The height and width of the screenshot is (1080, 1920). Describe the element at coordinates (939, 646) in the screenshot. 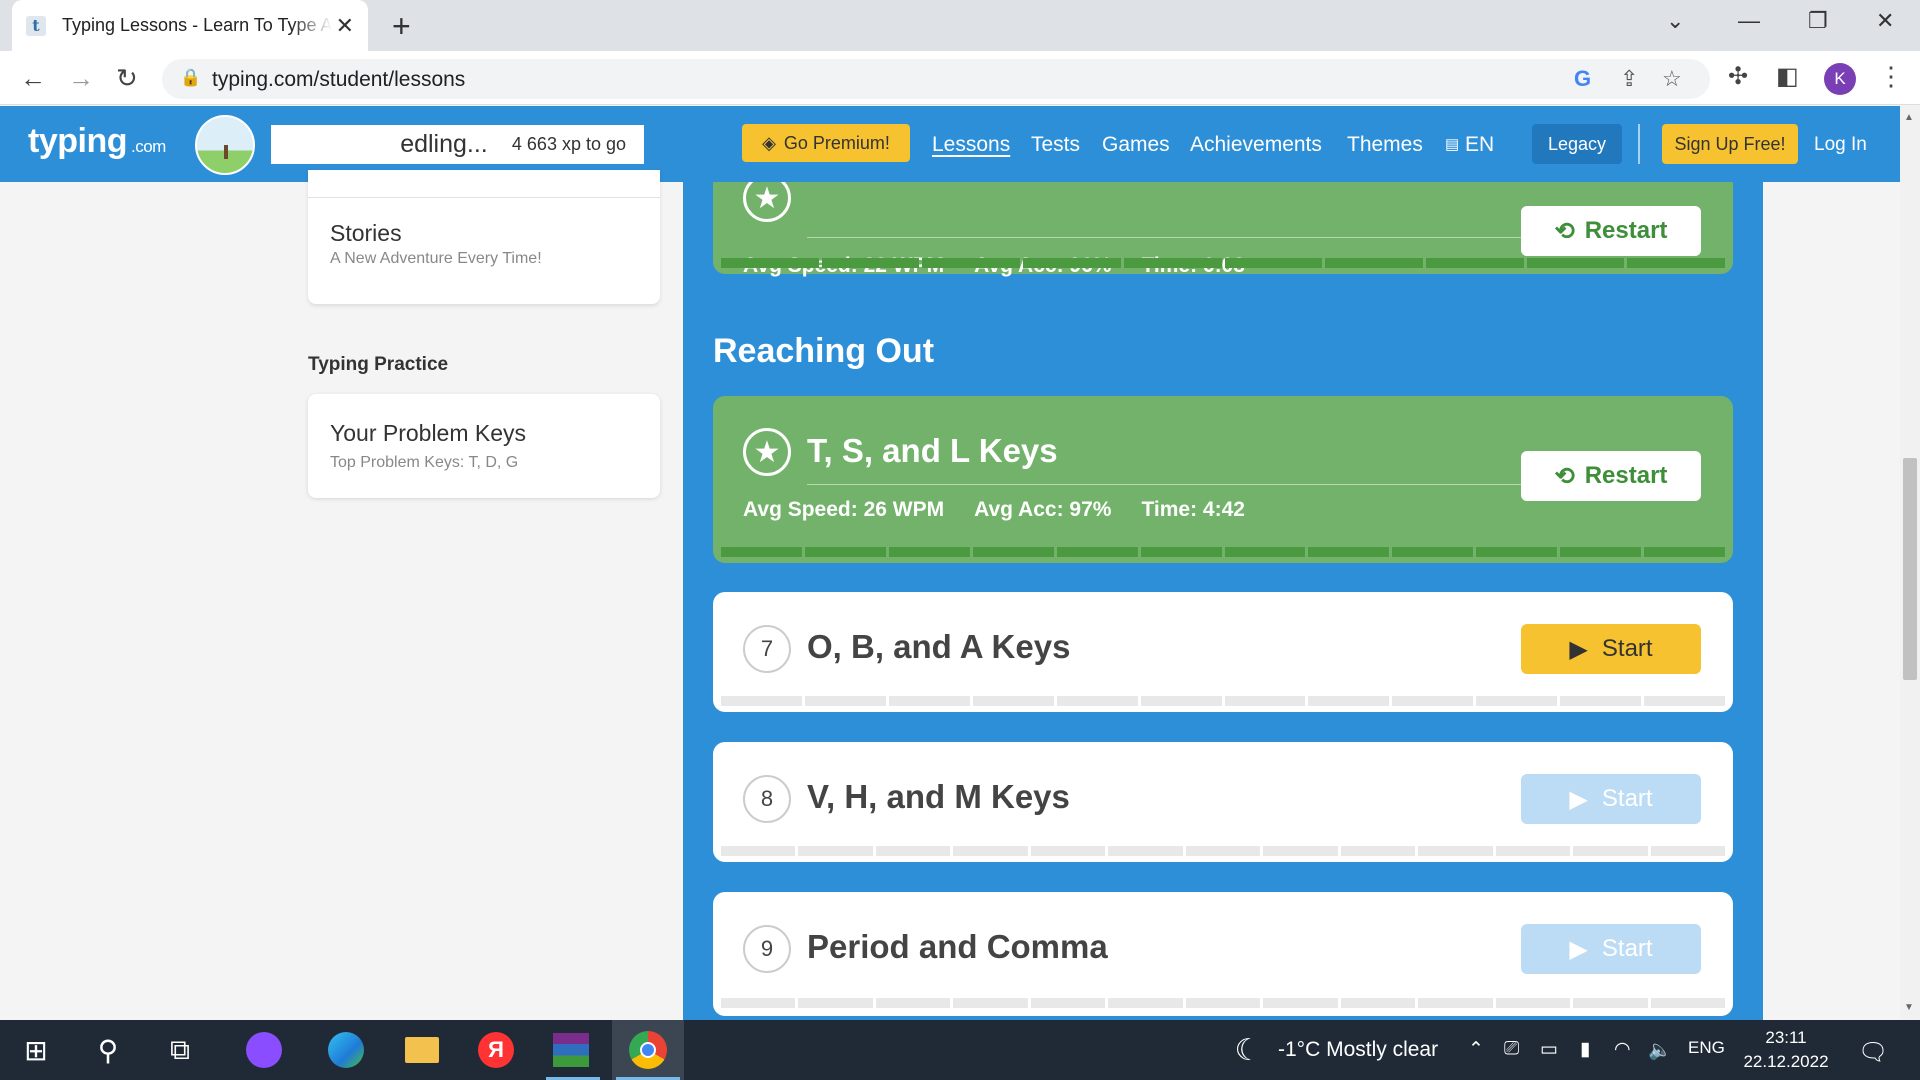

I see `lesson-title: O, B, and A Keys` at that location.